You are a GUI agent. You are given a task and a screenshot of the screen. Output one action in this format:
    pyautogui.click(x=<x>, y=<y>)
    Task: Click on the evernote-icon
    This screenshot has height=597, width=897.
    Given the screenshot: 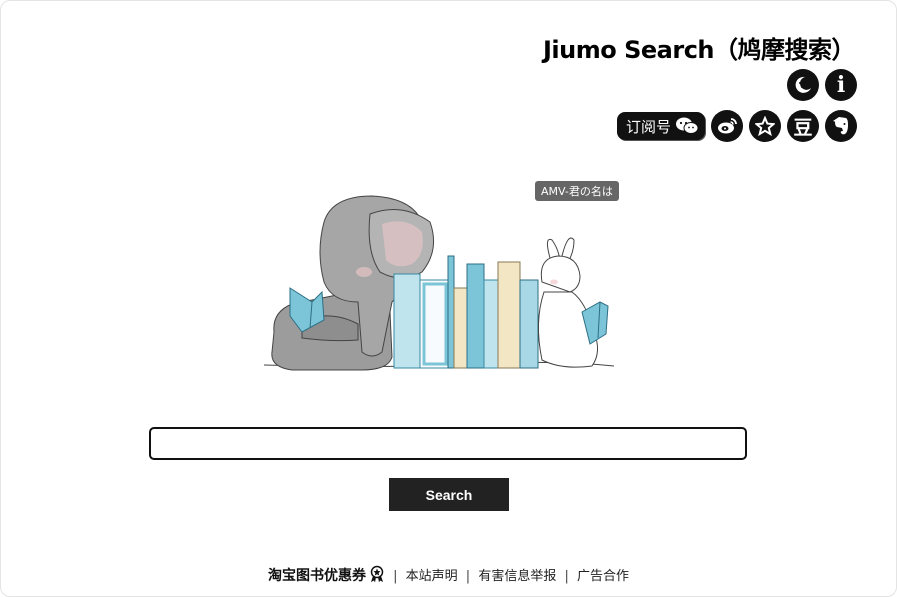 What is the action you would take?
    pyautogui.click(x=841, y=126)
    